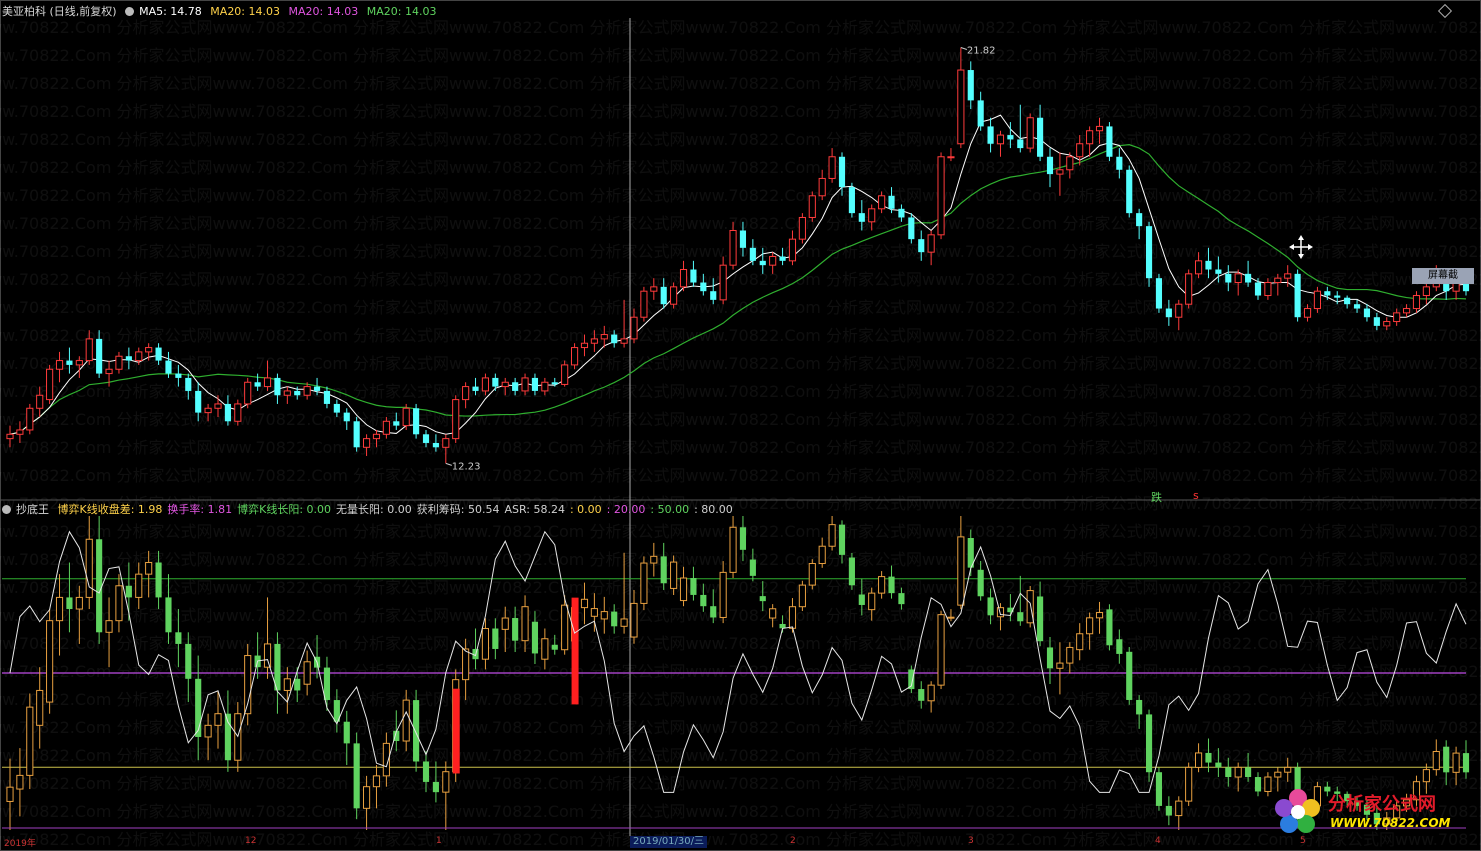  I want to click on screenshot-button: 屏幕截, so click(1443, 276).